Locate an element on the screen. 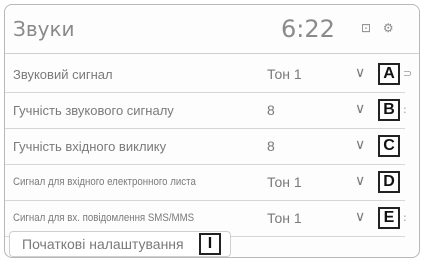 Image resolution: width=424 pixels, height=264 pixels. callout-tag: A is located at coordinates (389, 74).